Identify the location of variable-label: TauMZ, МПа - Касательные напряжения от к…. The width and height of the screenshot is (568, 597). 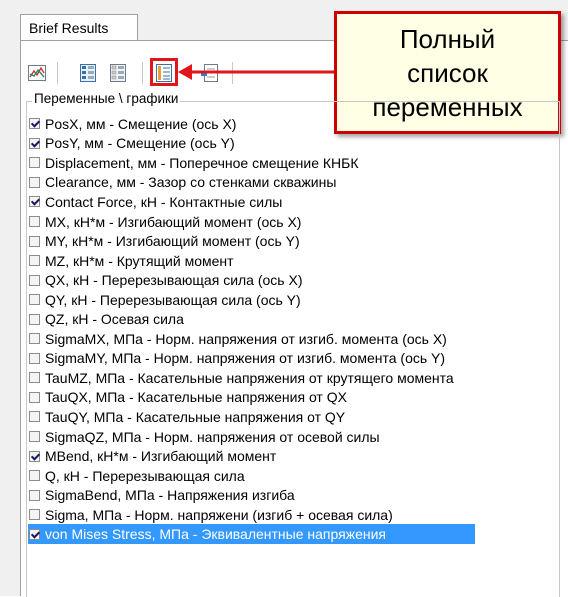
(249, 377).